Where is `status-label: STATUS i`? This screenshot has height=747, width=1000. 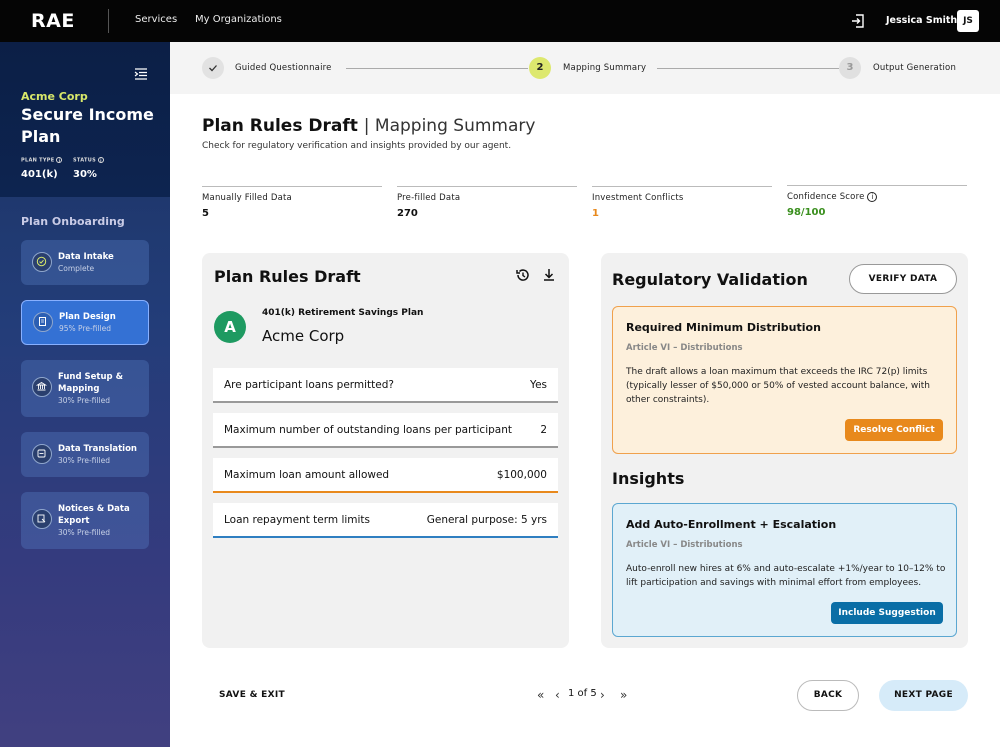
status-label: STATUS i is located at coordinates (88, 160).